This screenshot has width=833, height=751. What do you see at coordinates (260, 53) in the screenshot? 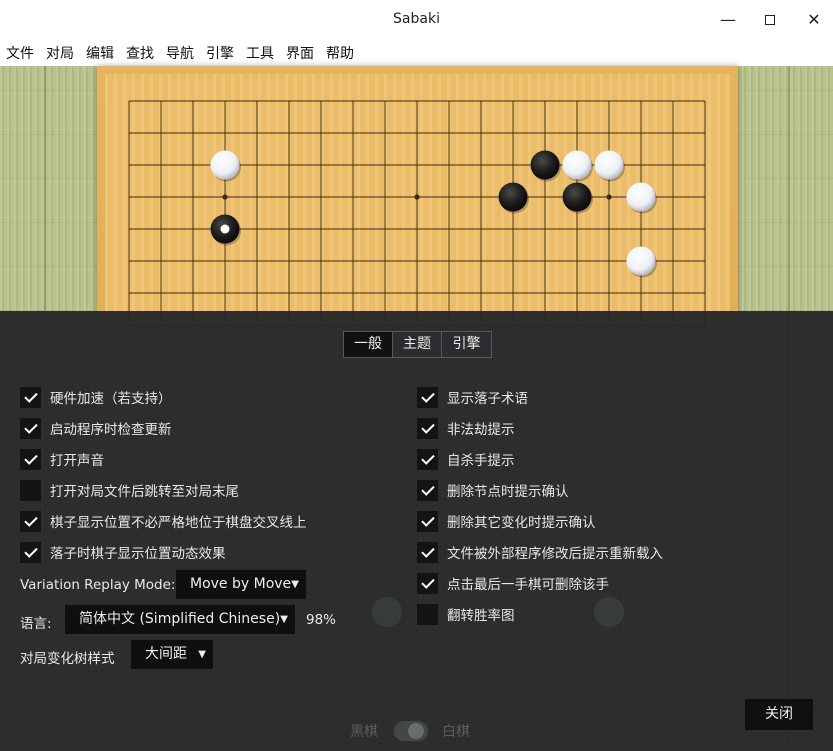
I see `menu-tools: 工具` at bounding box center [260, 53].